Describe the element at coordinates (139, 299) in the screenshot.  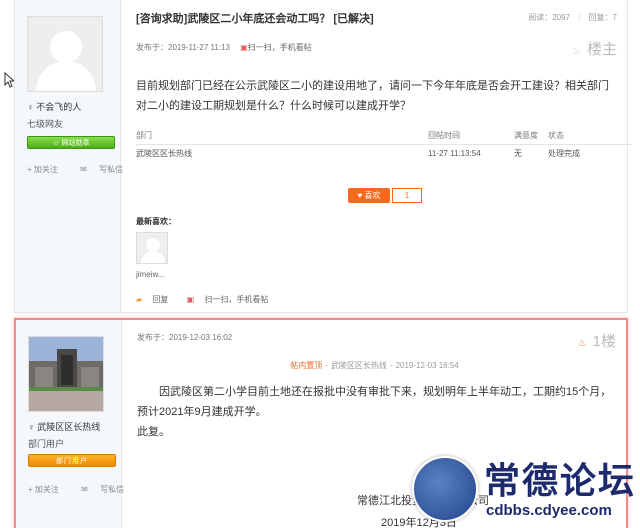
I see `comment-icon: ▰` at that location.